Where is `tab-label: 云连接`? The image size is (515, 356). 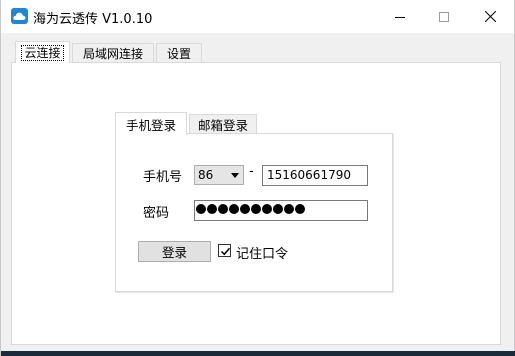 tab-label: 云连接 is located at coordinates (42, 52).